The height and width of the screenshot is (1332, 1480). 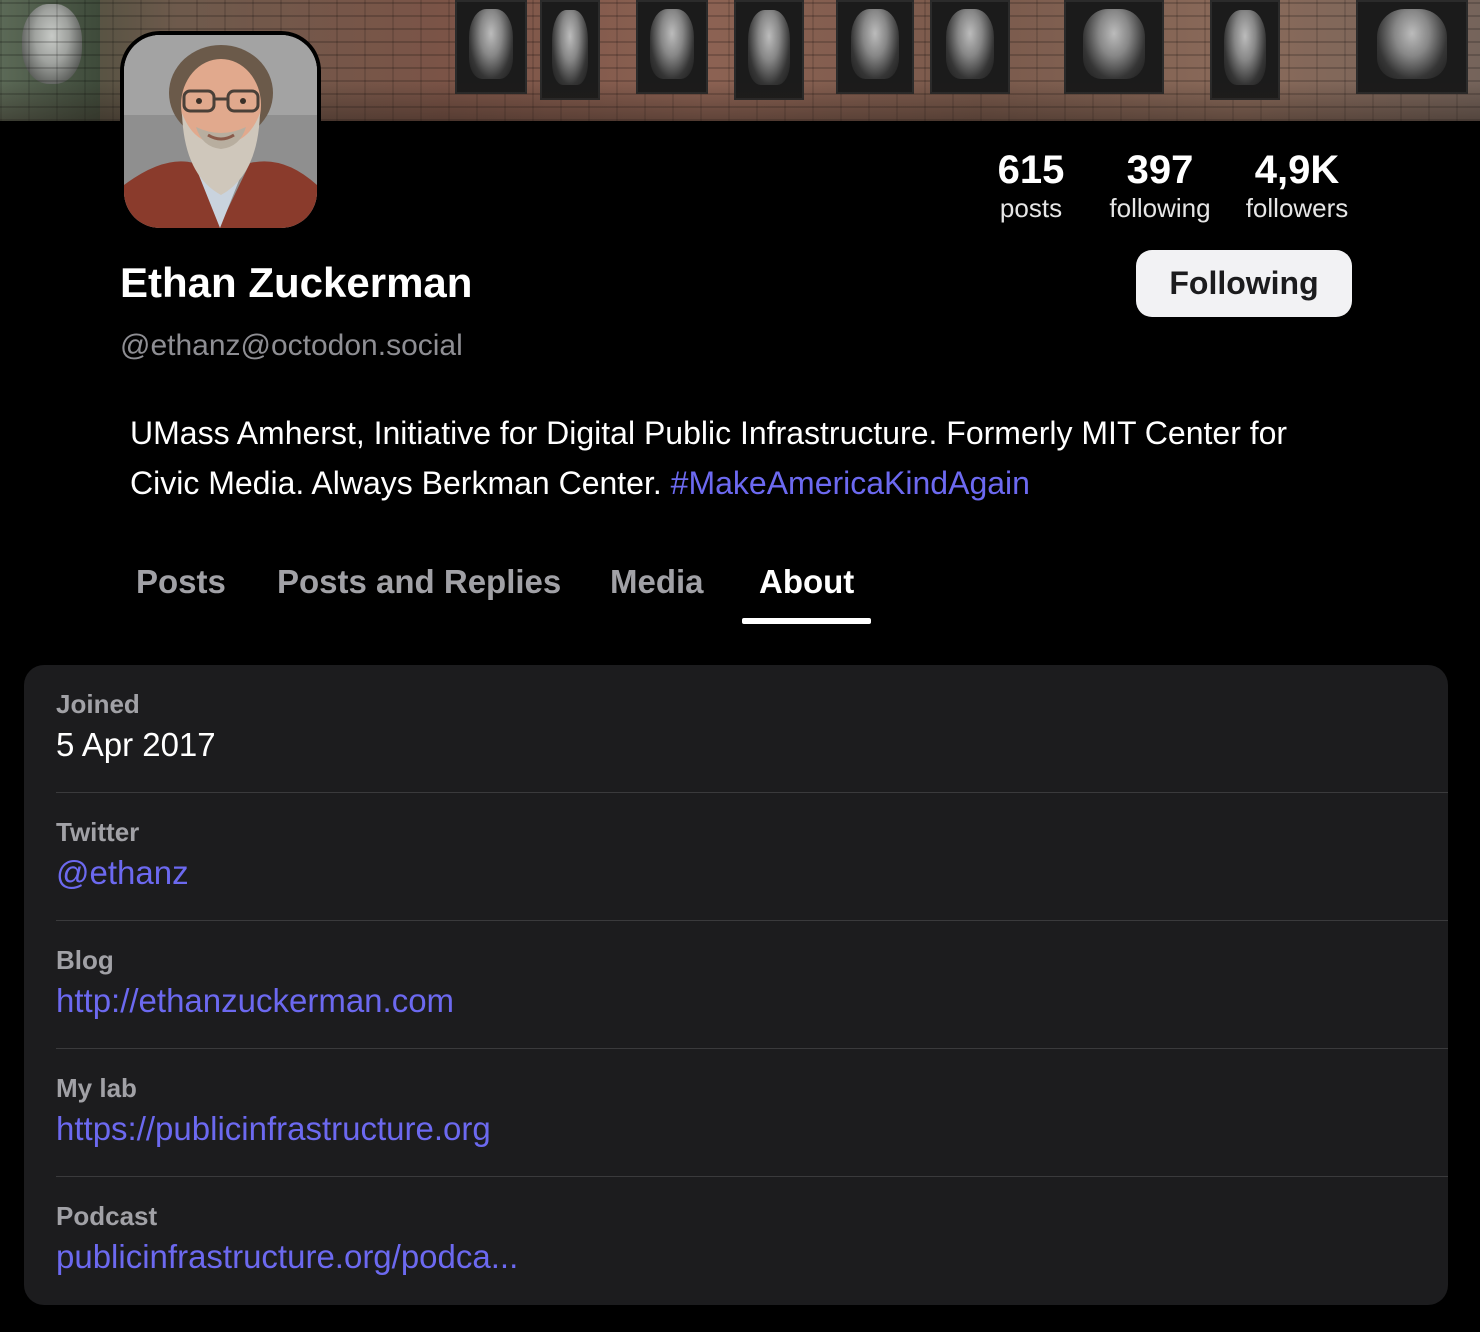 I want to click on stat-followers: 4,9K followers, so click(x=1297, y=186).